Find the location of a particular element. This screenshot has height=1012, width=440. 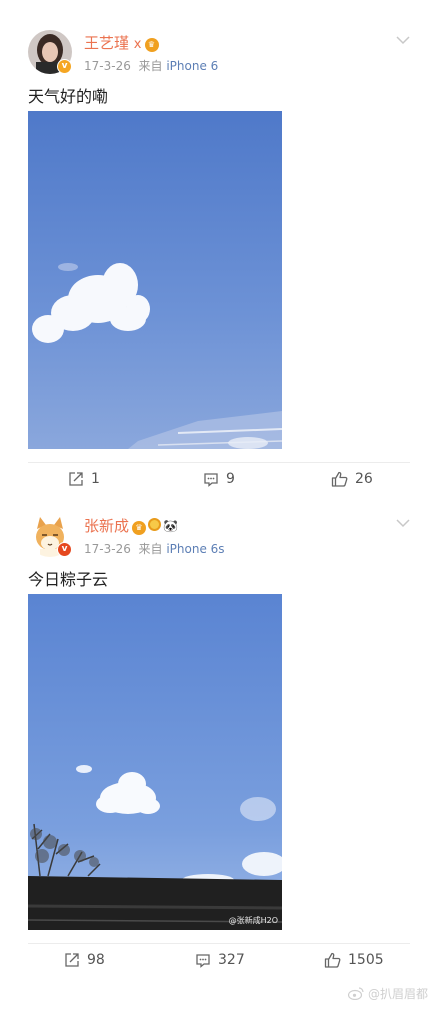

comment-button: 9 is located at coordinates (219, 479).